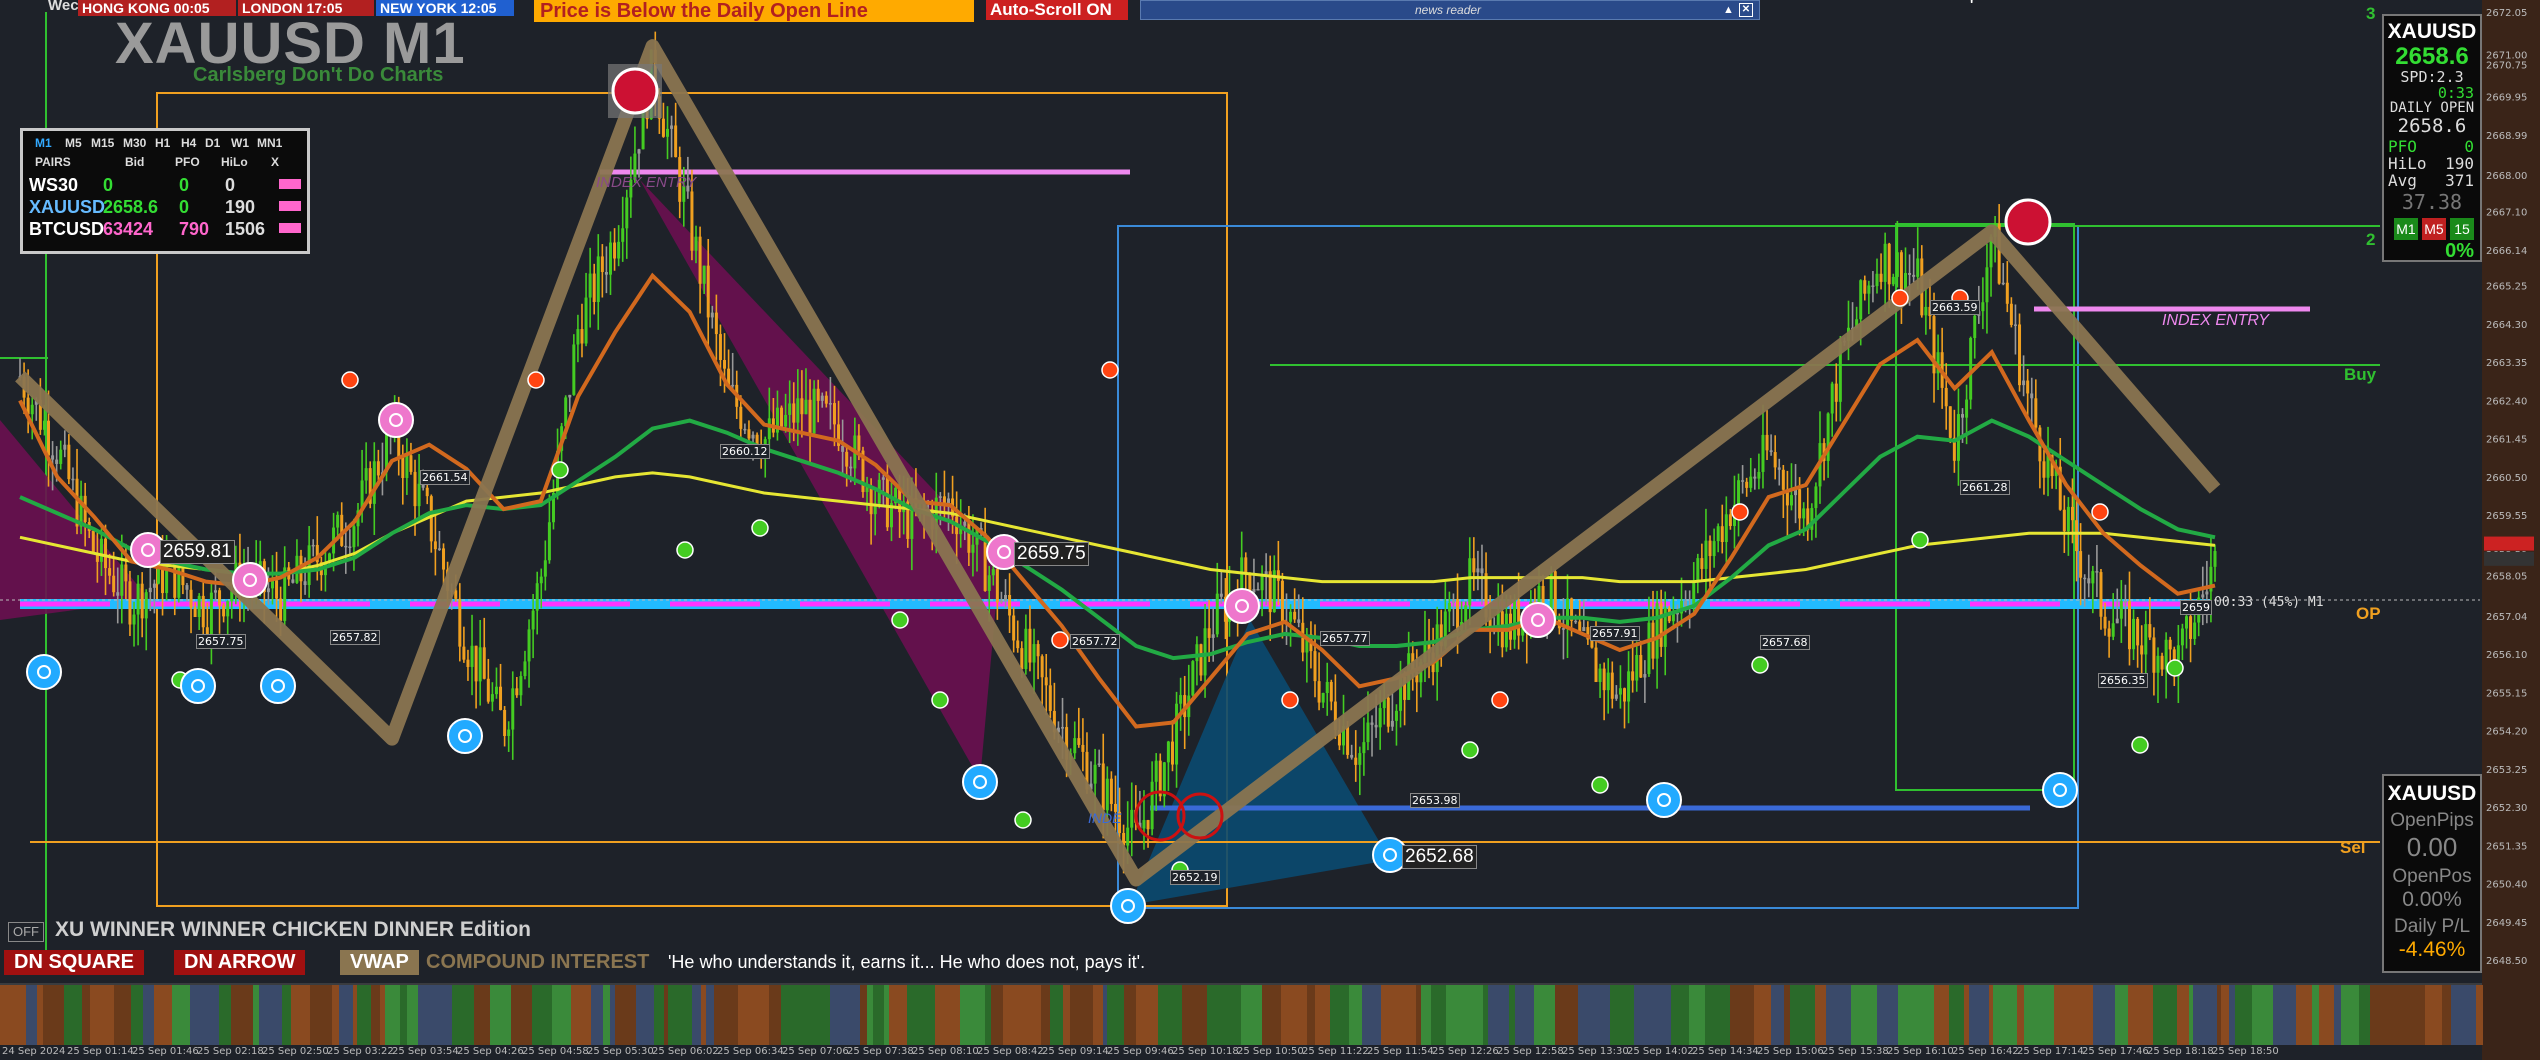  What do you see at coordinates (73, 143) in the screenshot?
I see `tf-m5: M5` at bounding box center [73, 143].